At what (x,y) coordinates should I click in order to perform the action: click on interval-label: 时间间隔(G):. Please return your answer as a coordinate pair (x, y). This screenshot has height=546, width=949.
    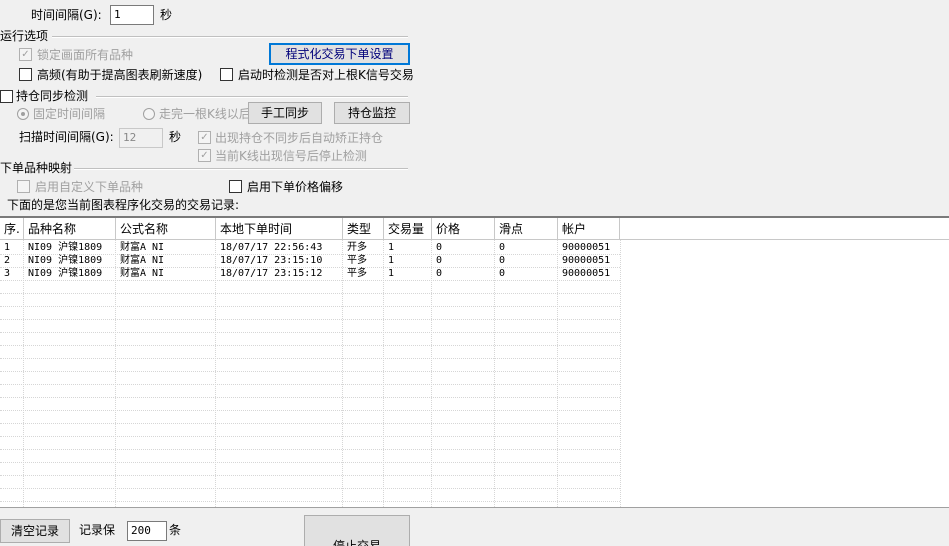
    Looking at the image, I should click on (66, 15).